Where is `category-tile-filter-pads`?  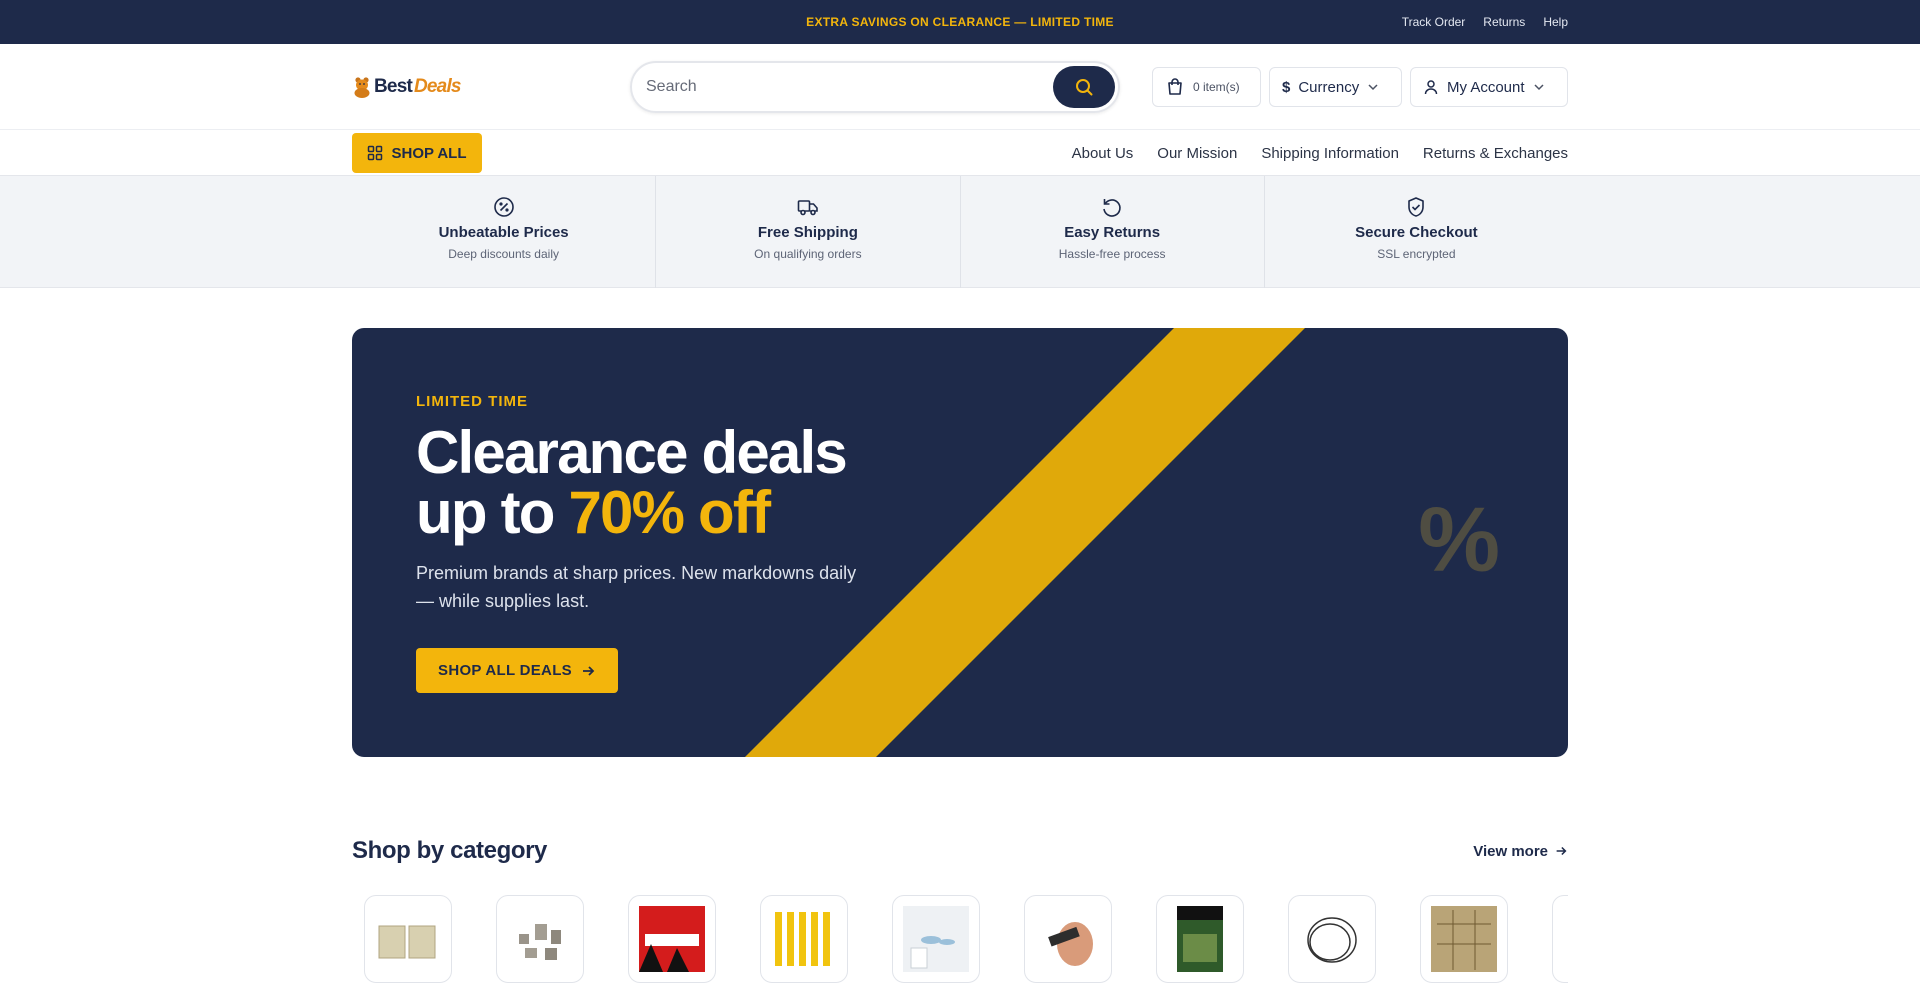
category-tile-filter-pads is located at coordinates (408, 939).